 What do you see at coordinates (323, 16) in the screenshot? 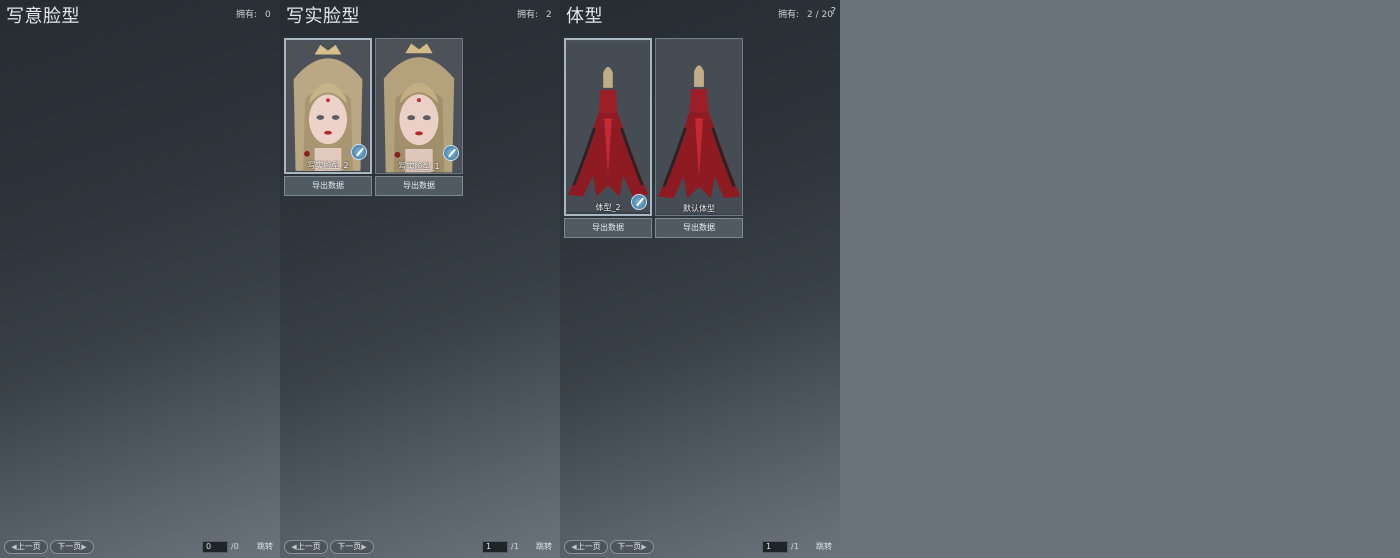
I see `panel-title: 写实脸型` at bounding box center [323, 16].